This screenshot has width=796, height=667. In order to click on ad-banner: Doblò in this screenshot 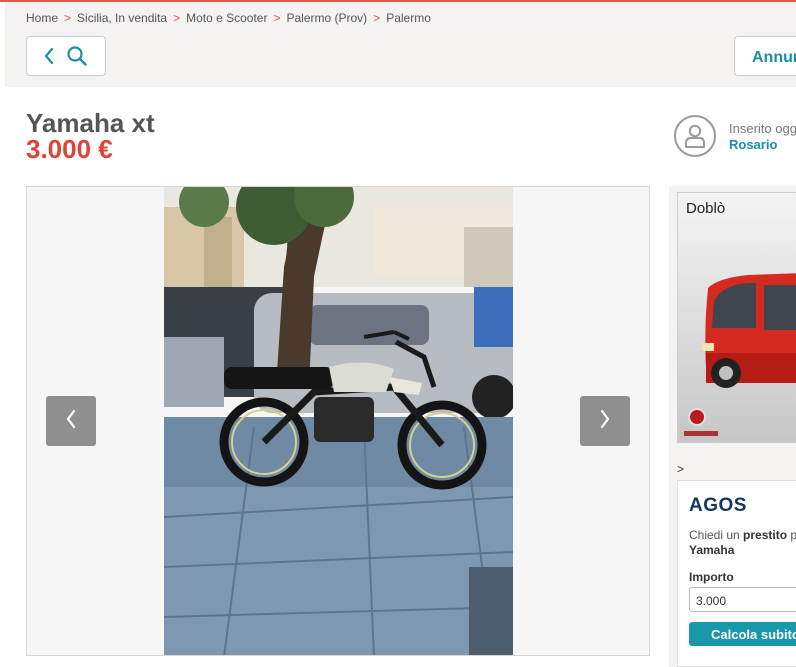, I will do `click(736, 317)`.